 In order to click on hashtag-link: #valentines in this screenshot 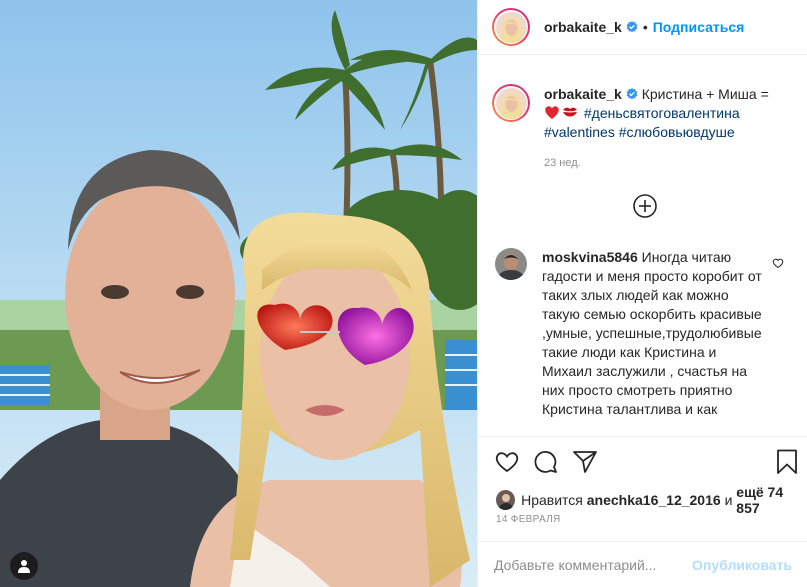, I will do `click(579, 132)`.